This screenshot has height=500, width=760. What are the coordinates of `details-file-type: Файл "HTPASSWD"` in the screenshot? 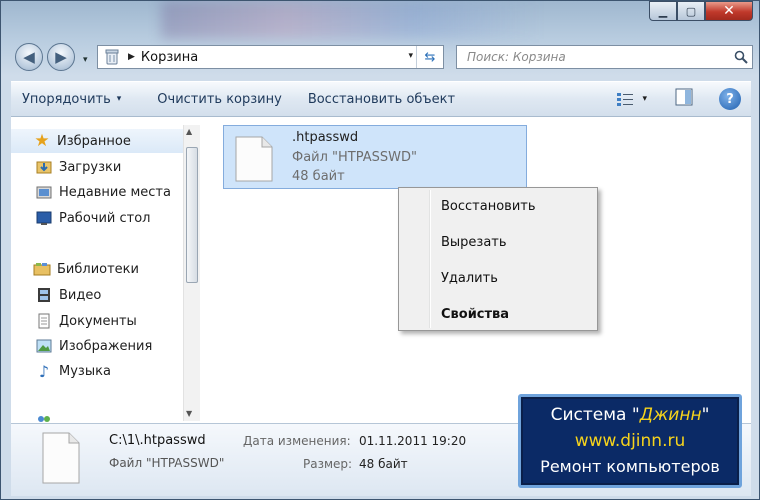 It's located at (167, 463).